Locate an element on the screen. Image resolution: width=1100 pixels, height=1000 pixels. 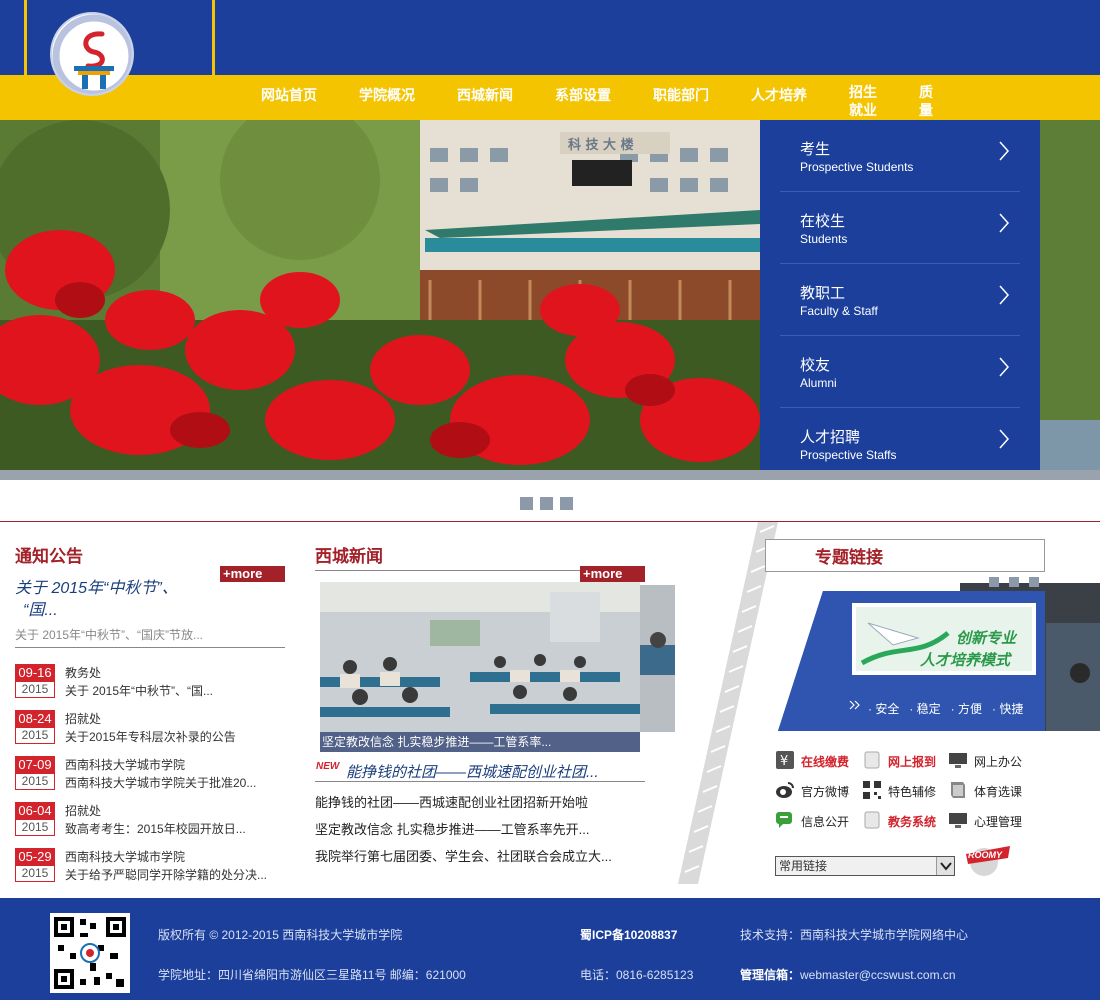
date-badge: 09-16 2015 is located at coordinates (35, 681).